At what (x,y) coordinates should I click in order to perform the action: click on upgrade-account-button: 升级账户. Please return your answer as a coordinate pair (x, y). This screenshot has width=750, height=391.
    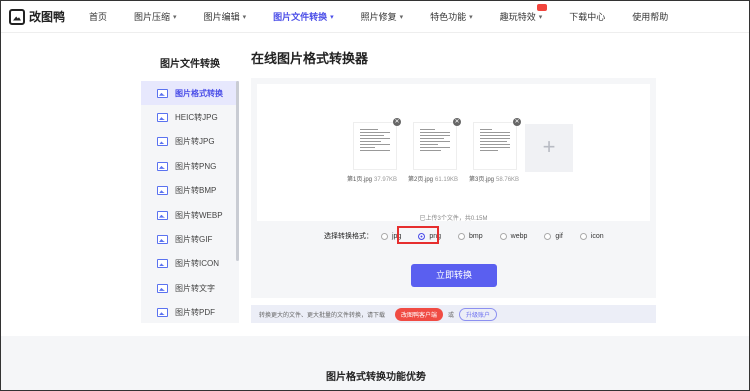
    Looking at the image, I should click on (478, 314).